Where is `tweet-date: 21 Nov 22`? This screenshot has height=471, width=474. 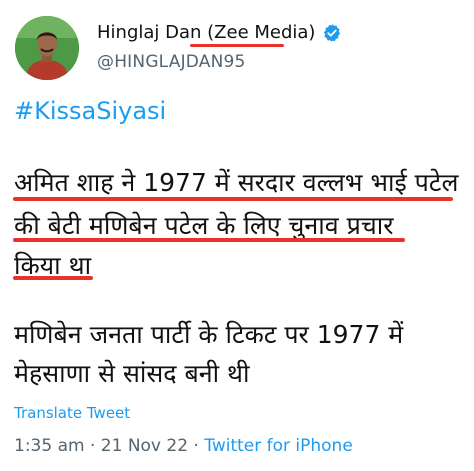
tweet-date: 21 Nov 22 is located at coordinates (144, 446).